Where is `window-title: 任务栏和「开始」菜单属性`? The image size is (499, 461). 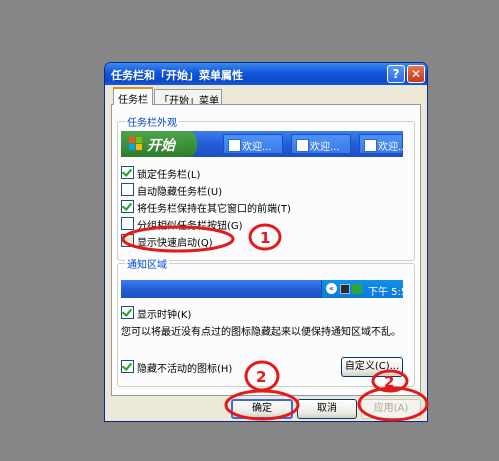 window-title: 任务栏和「开始」菜单属性 is located at coordinates (177, 75).